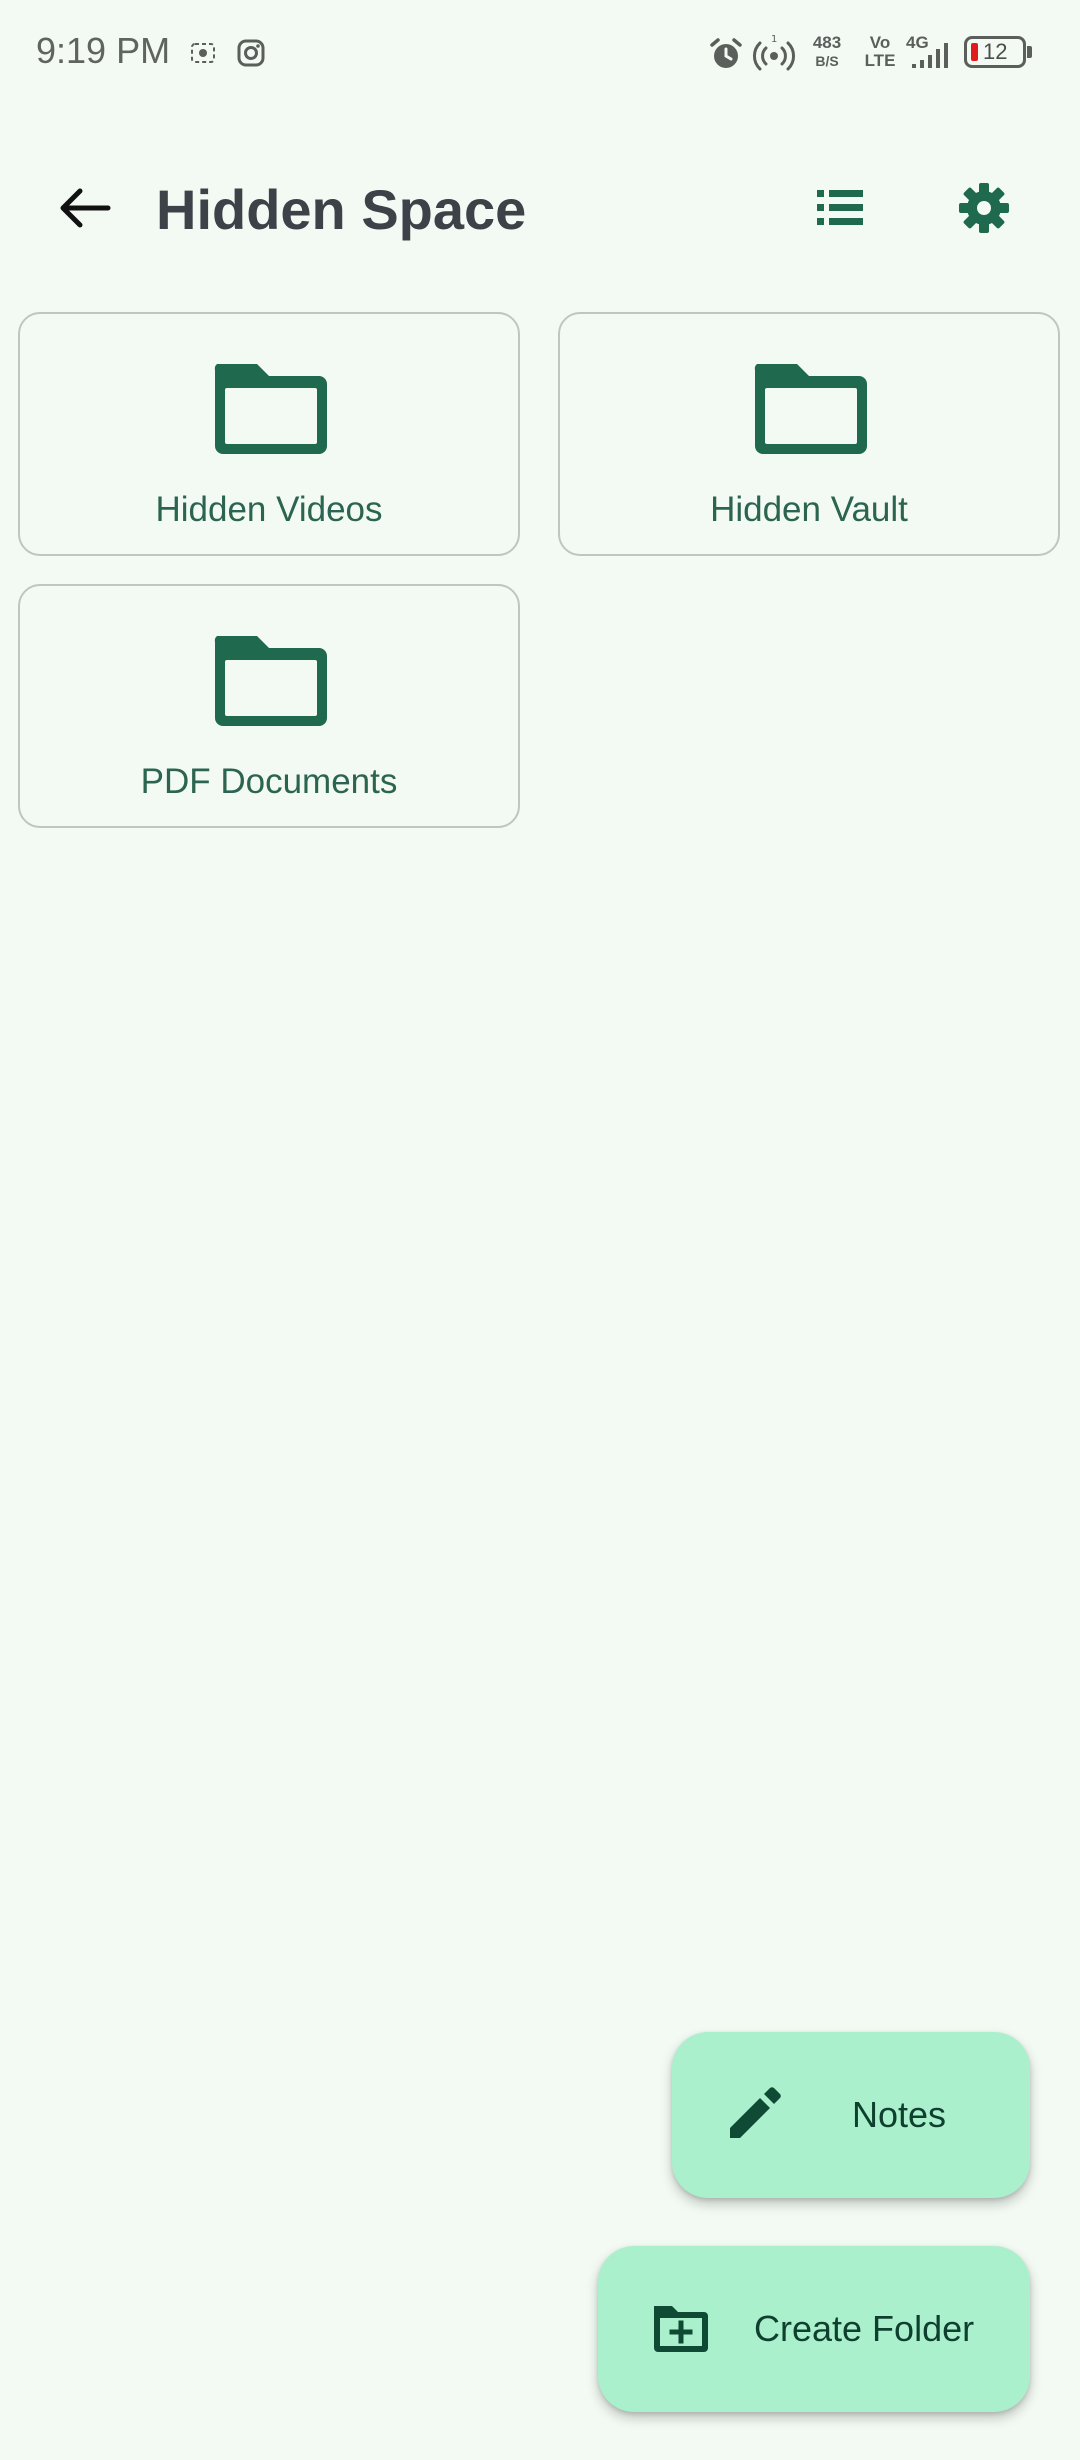 This screenshot has width=1080, height=2460. What do you see at coordinates (540, 54) in the screenshot?
I see `status-bar: 9:19 PM 1 483 B/S Vo LTE 4G 12` at bounding box center [540, 54].